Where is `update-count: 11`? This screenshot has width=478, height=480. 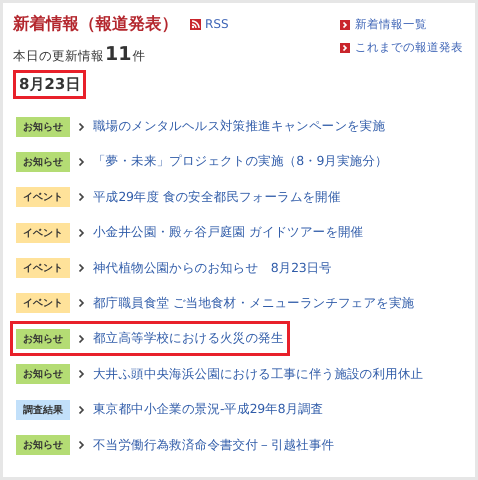
update-count: 11 is located at coordinates (118, 54).